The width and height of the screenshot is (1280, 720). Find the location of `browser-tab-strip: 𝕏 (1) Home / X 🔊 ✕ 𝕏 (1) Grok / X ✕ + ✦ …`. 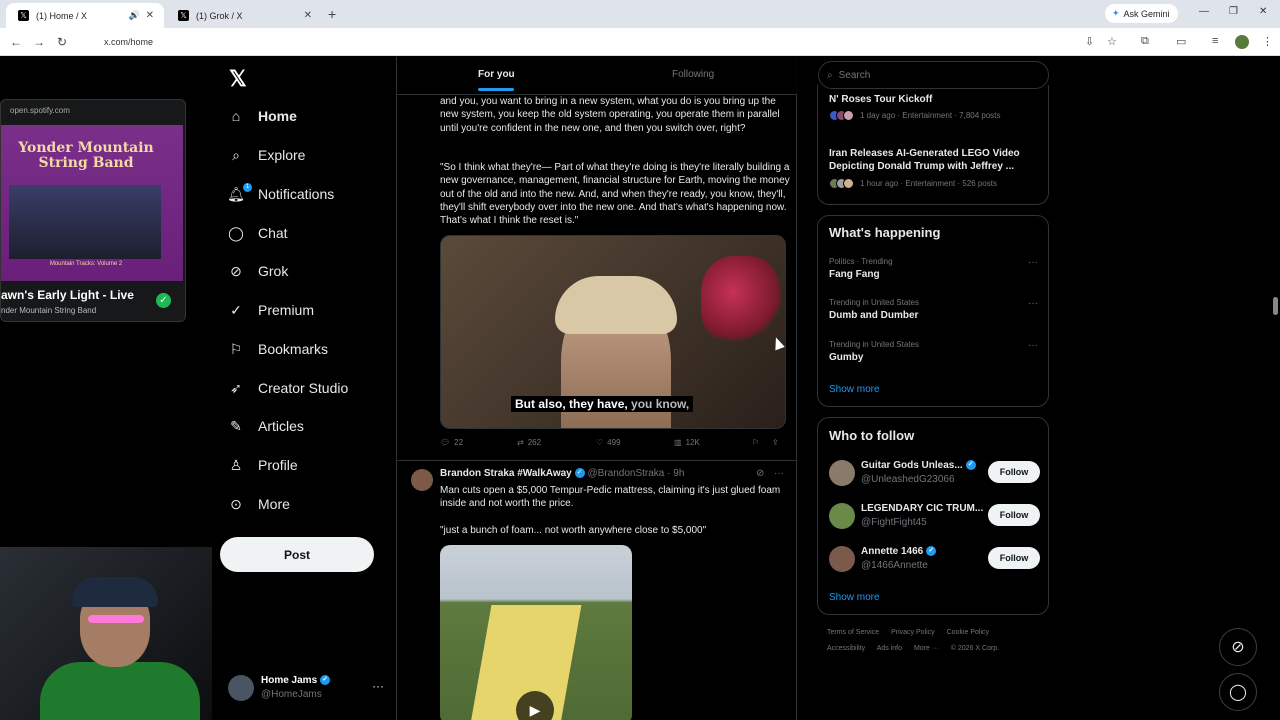

browser-tab-strip: 𝕏 (1) Home / X 🔊 ✕ 𝕏 (1) Grok / X ✕ + ✦ … is located at coordinates (640, 14).